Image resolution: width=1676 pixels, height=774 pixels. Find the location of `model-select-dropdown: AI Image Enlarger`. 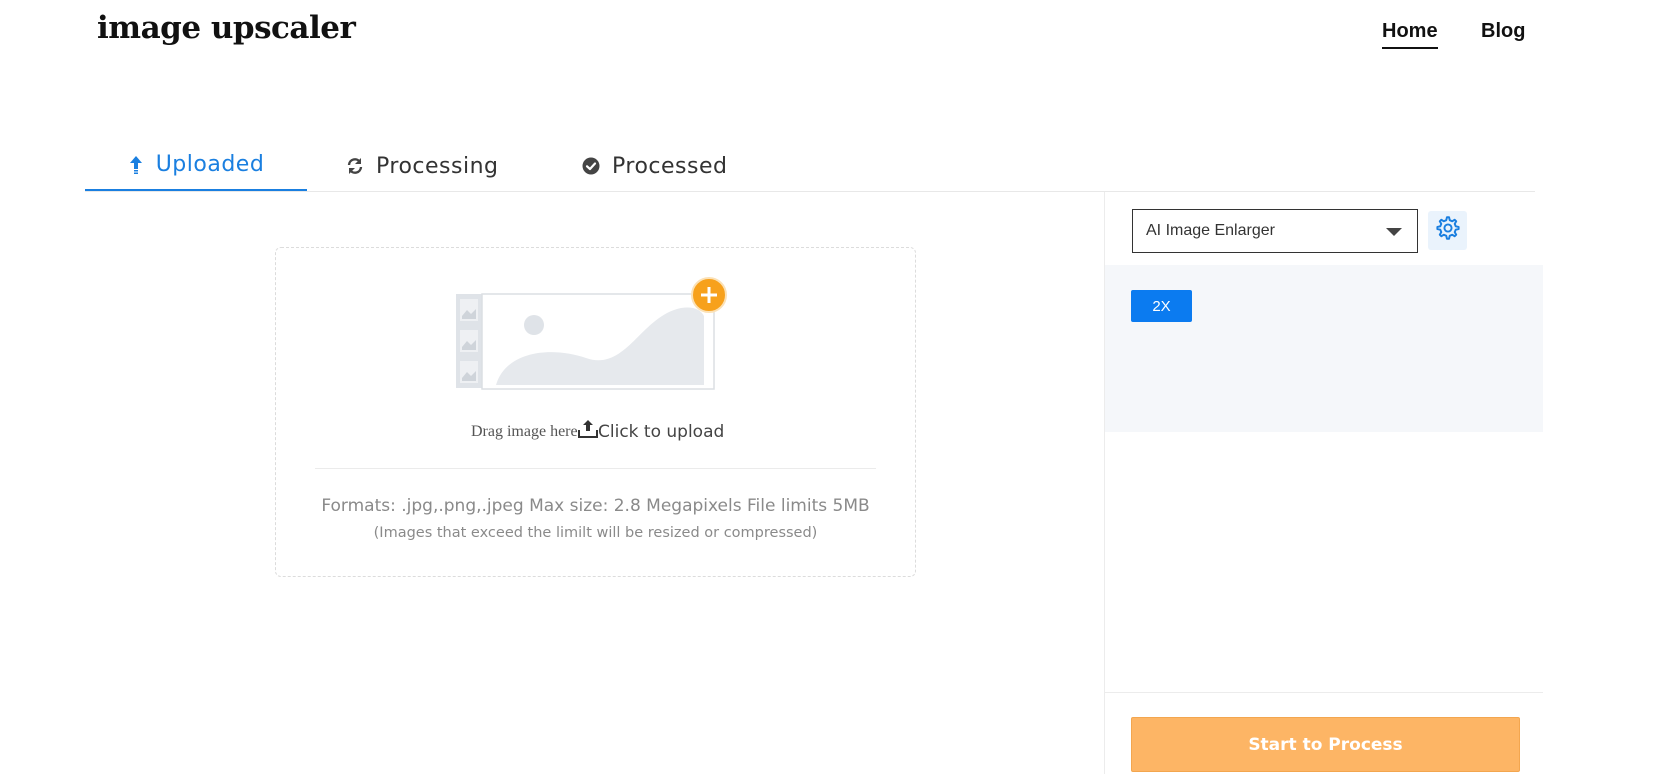

model-select-dropdown: AI Image Enlarger is located at coordinates (1275, 231).